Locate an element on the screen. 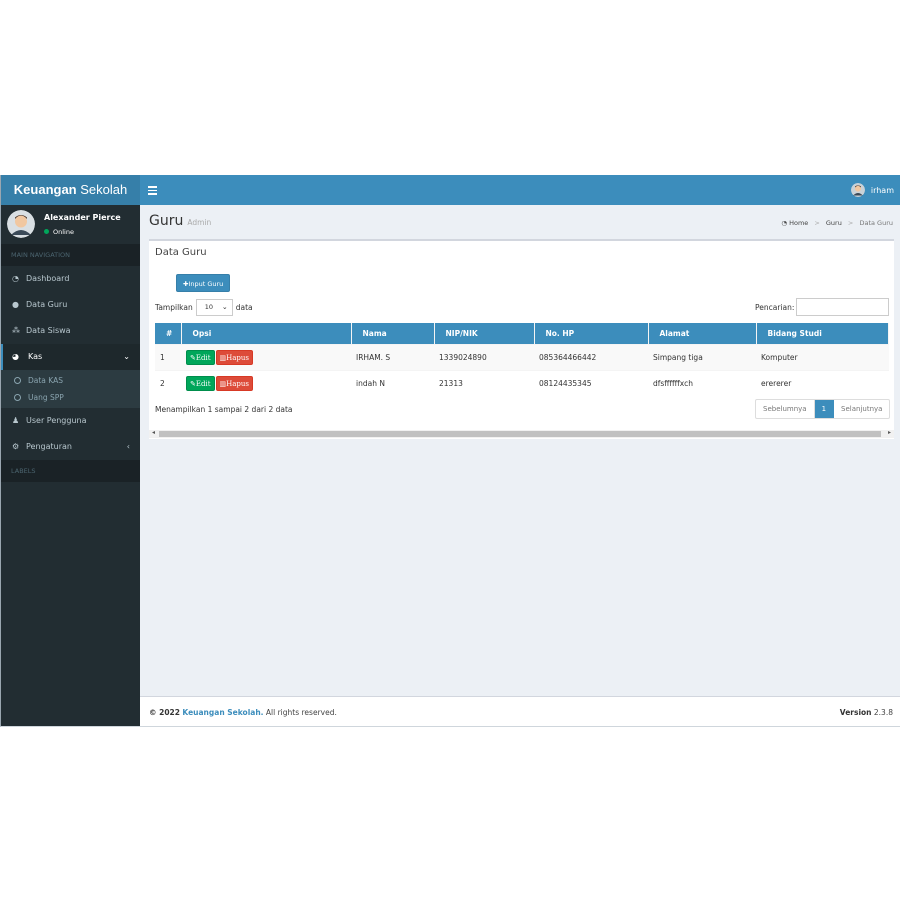 Image resolution: width=900 pixels, height=900 pixels. kas-submenu: Data KAS Uang SPP is located at coordinates (70, 389).